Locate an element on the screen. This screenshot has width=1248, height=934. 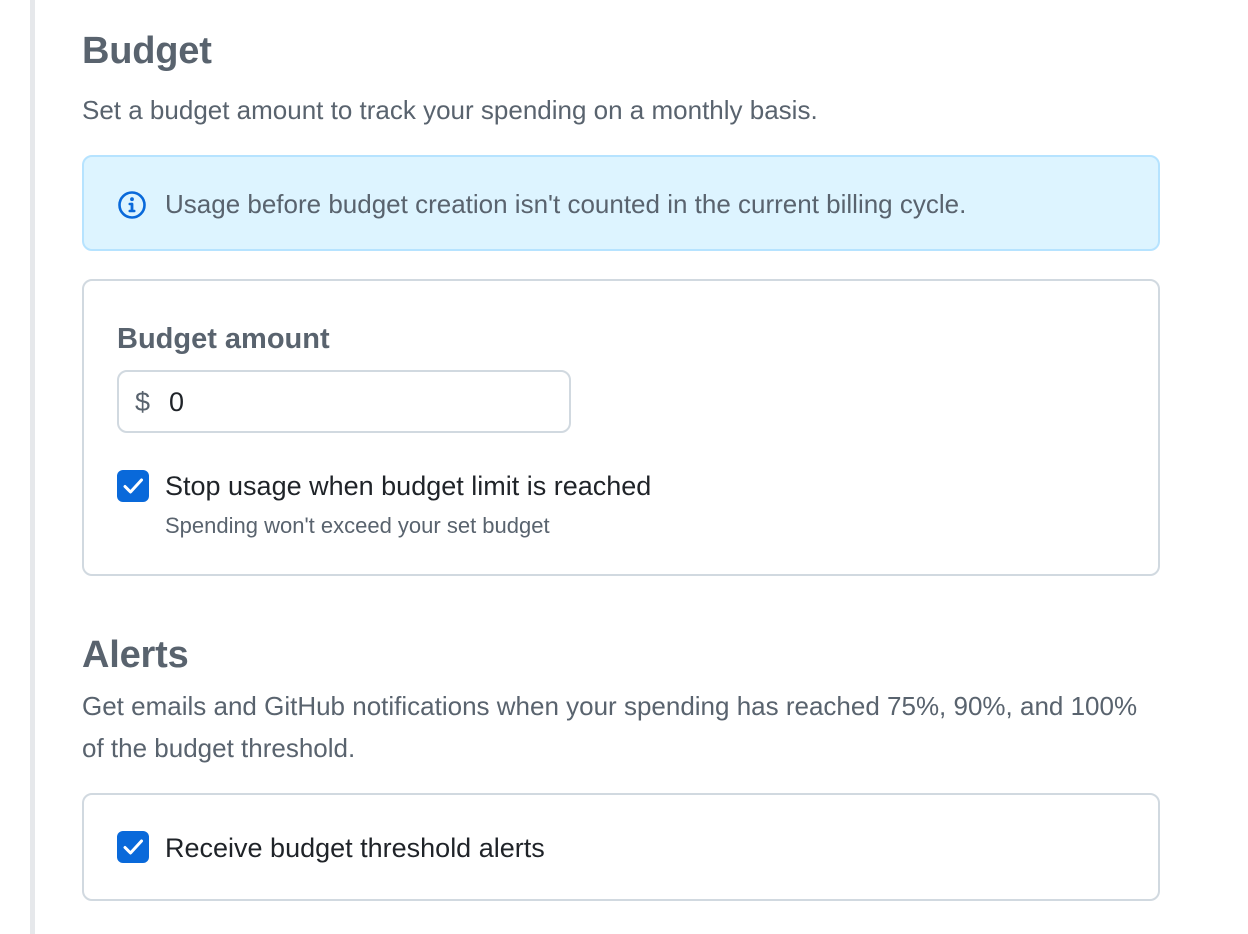
stop-usage-label: Stop usage when budget limit is reached is located at coordinates (408, 486).